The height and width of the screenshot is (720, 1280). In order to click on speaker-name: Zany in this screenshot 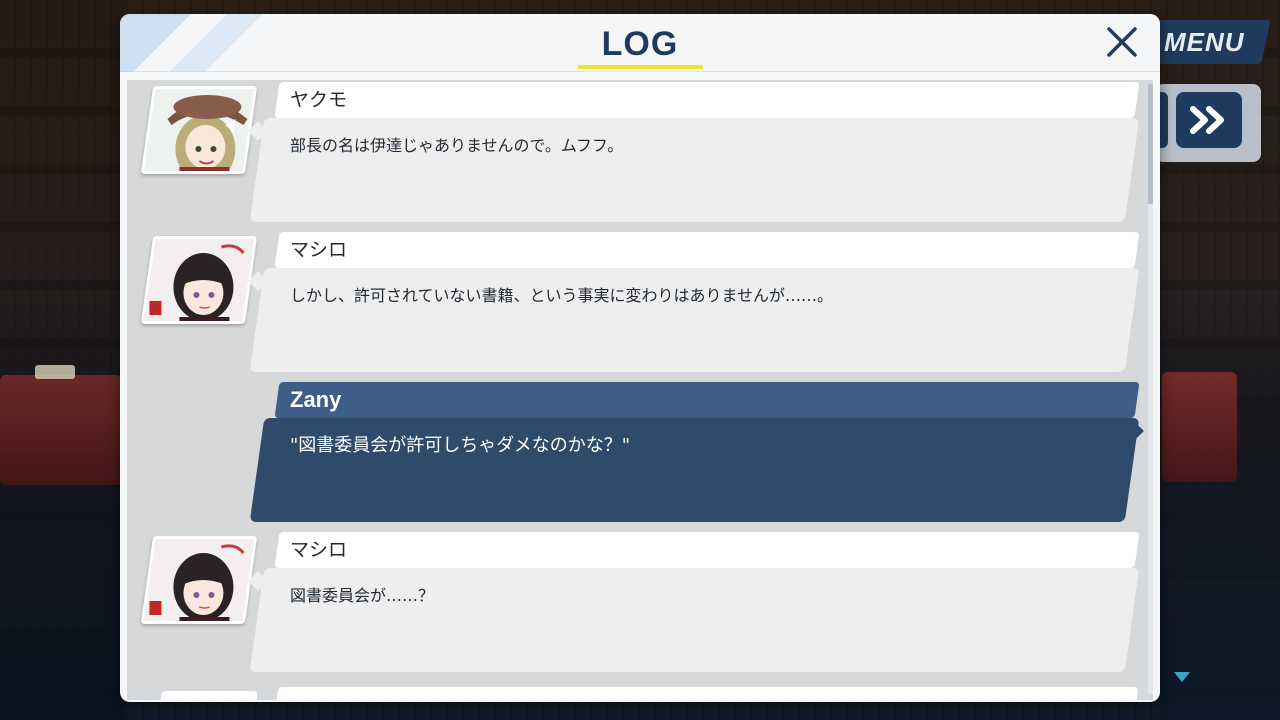, I will do `click(316, 399)`.